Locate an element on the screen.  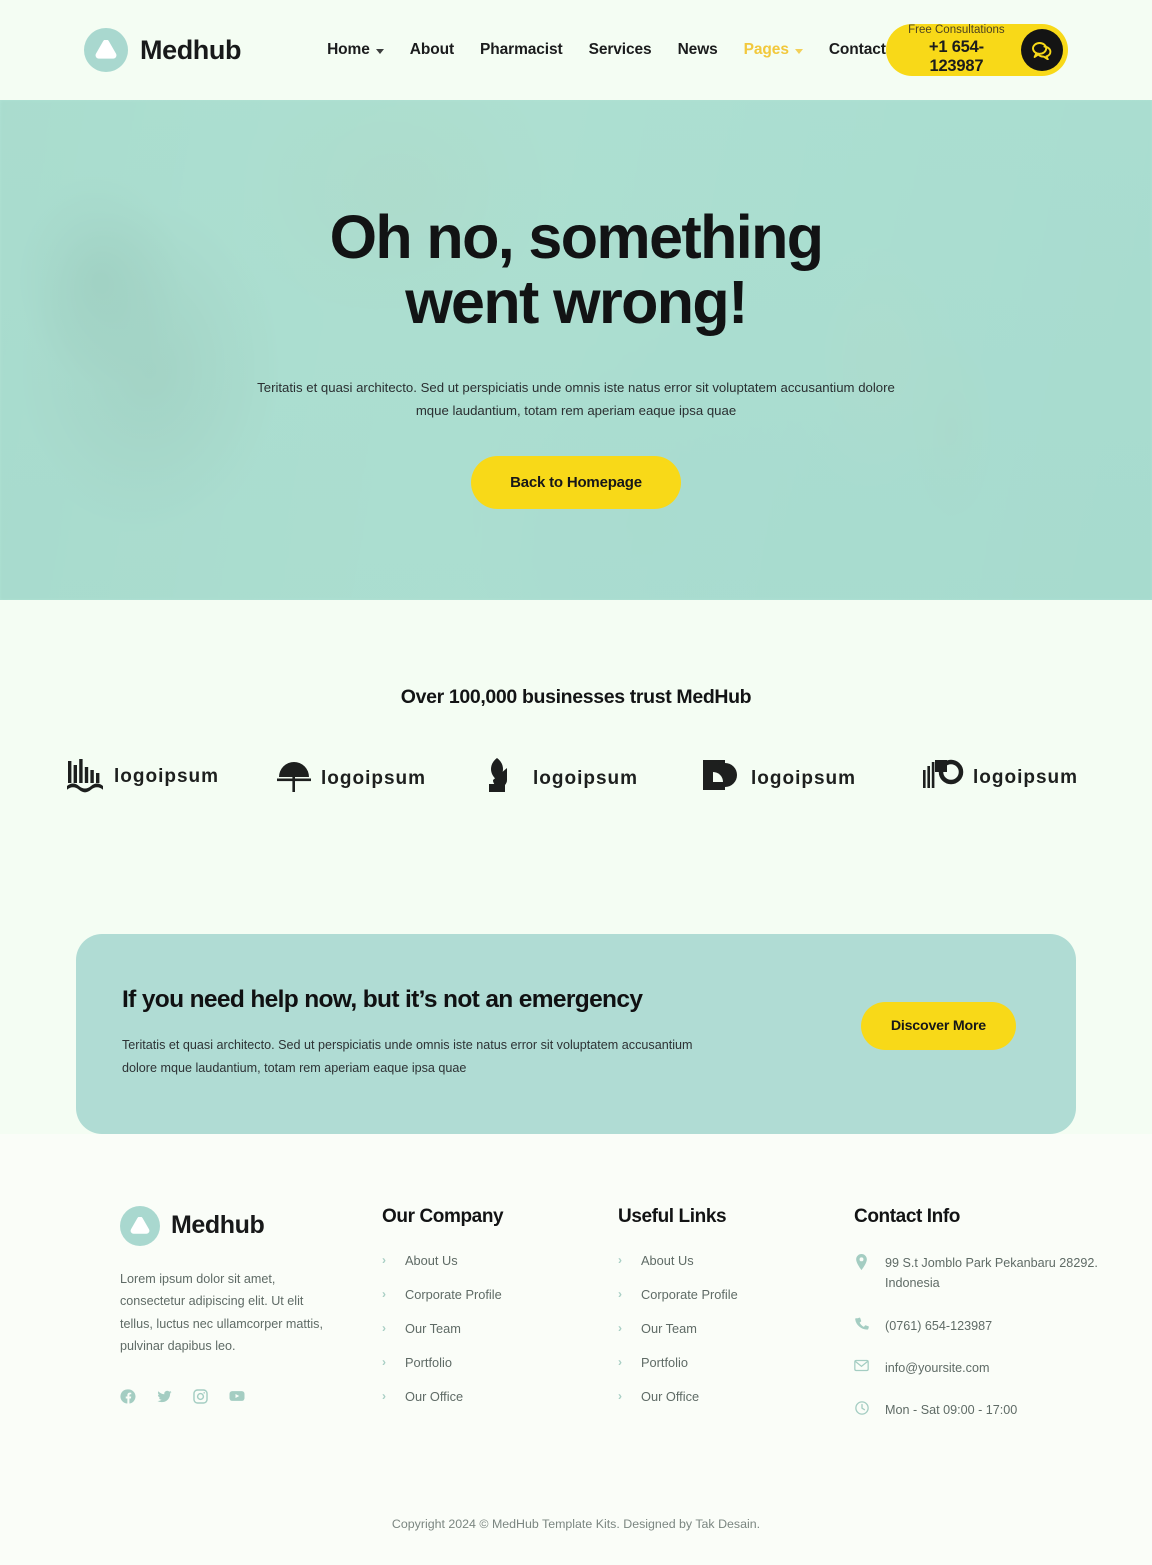
logoipsum-square-logo: logoipsum is located at coordinates (784, 777).